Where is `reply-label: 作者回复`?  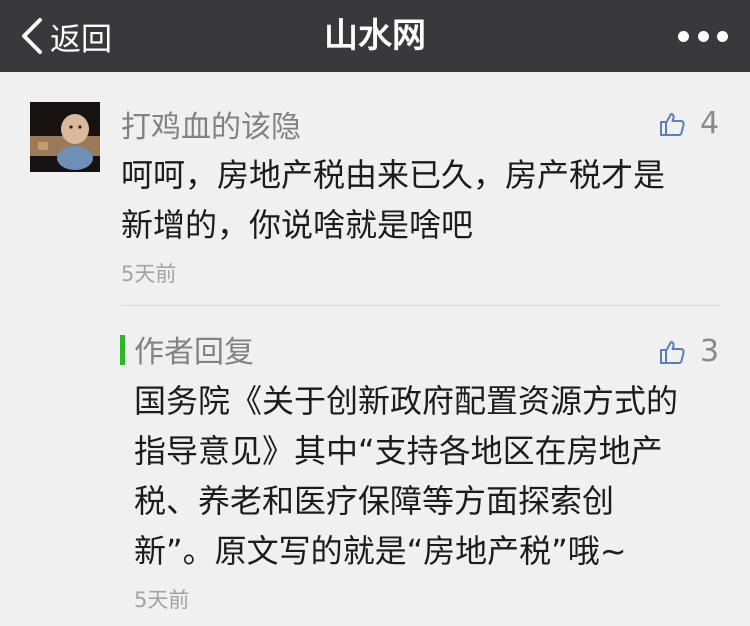
reply-label: 作者回复 is located at coordinates (194, 352).